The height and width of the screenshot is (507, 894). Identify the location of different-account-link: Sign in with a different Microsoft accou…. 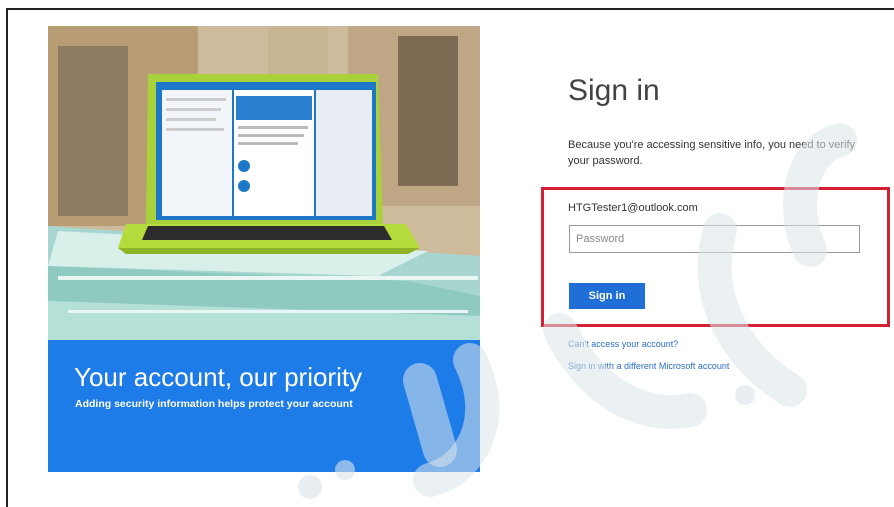
(648, 366).